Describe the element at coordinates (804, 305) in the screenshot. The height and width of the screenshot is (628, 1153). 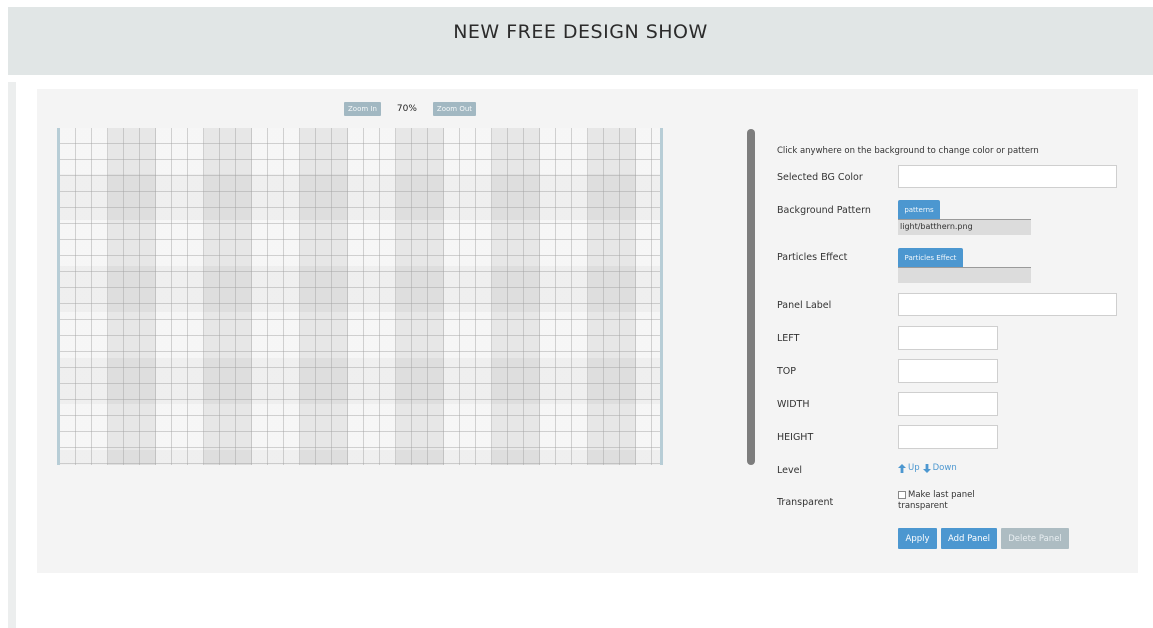
I see `panel-label-label: Panel Label` at that location.